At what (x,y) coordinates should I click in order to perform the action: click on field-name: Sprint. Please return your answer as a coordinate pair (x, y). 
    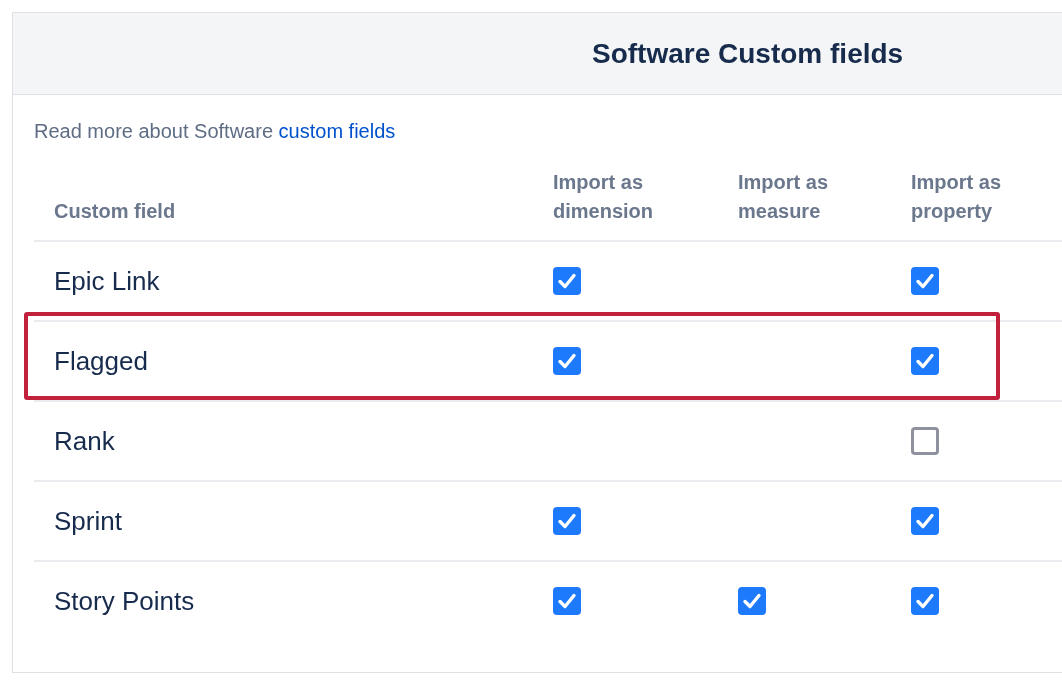
    Looking at the image, I should click on (88, 520).